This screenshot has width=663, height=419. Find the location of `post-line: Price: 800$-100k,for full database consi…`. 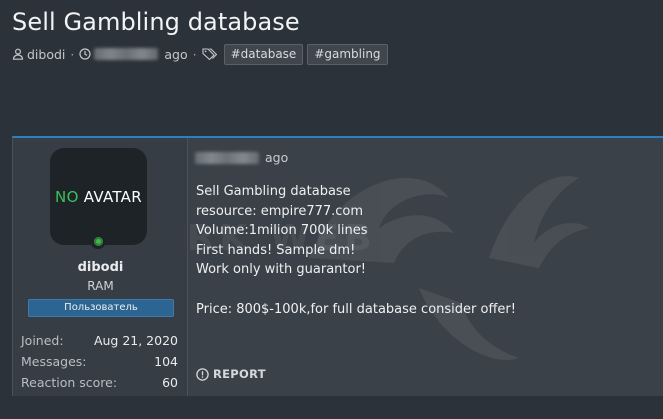

post-line: Price: 800$-100k,for full database consi… is located at coordinates (356, 309).